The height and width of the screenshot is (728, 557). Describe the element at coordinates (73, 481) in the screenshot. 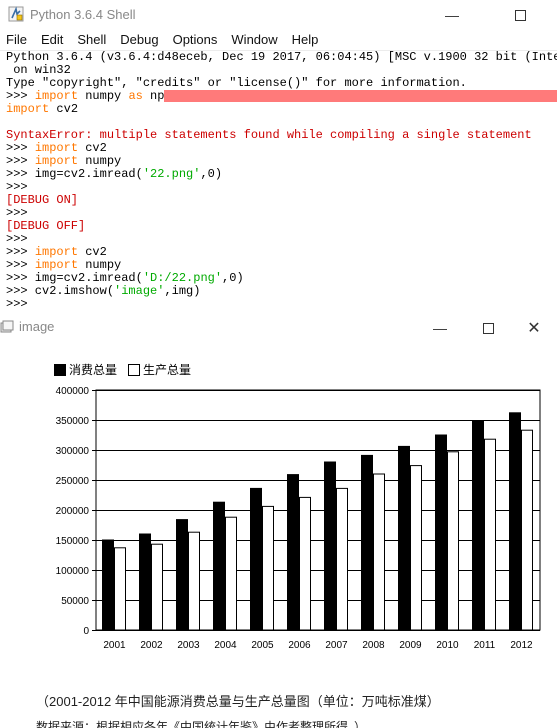

I see `y-tick-label: 250000` at that location.